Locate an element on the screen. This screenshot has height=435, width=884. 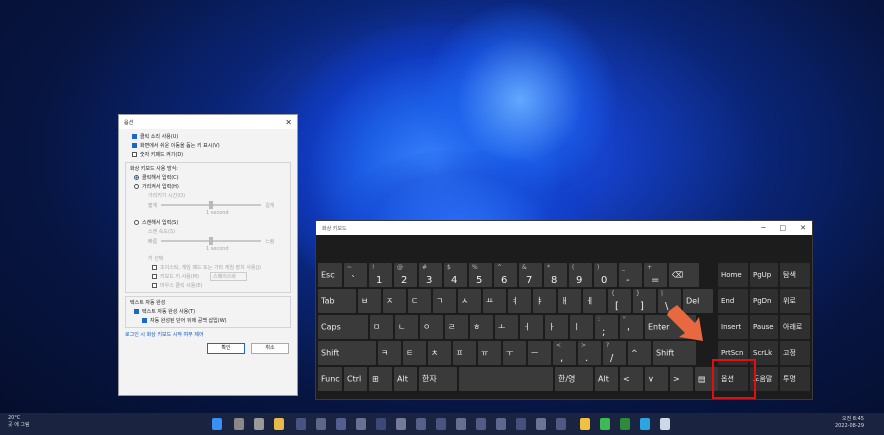
row3-key-10: :; is located at coordinates (606, 327).